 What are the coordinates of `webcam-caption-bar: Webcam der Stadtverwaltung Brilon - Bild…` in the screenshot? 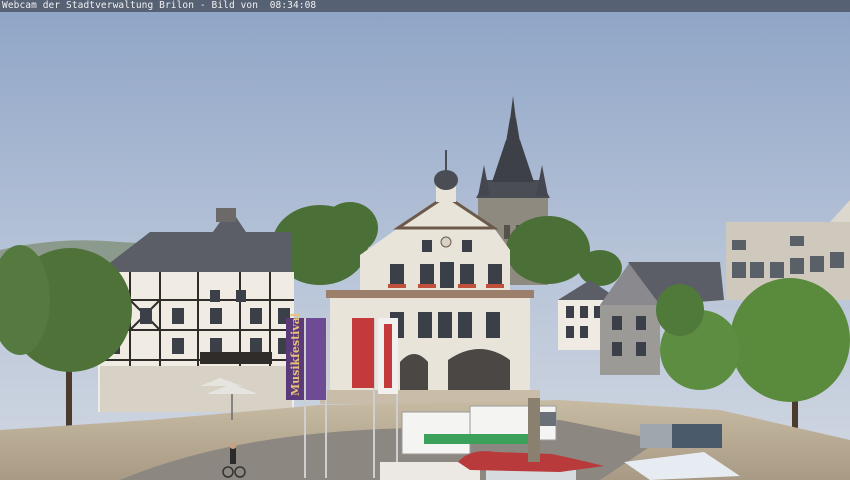 It's located at (425, 6).